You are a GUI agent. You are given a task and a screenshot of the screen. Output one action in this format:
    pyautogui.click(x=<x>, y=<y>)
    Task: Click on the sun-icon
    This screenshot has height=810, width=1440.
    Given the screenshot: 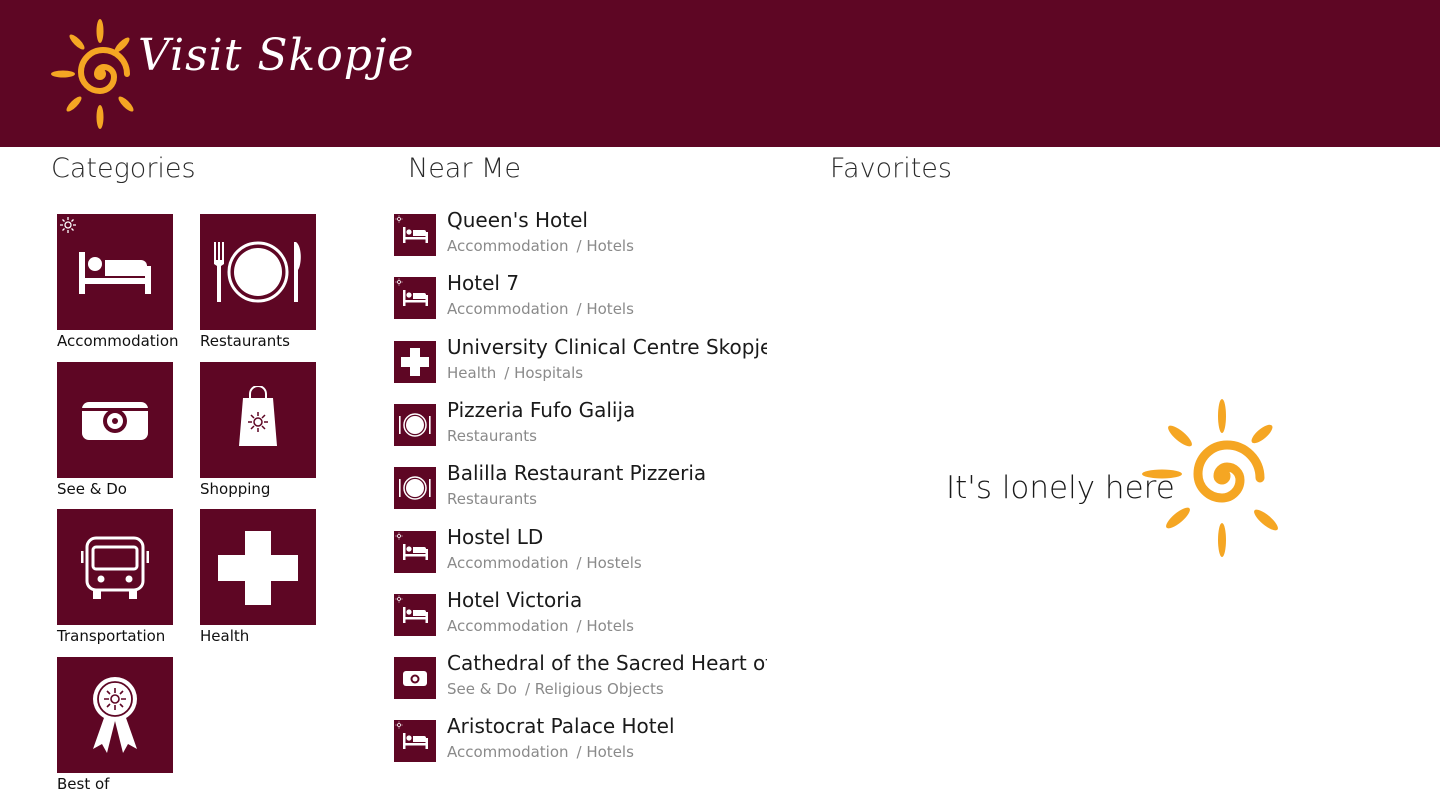 What is the action you would take?
    pyautogui.click(x=1210, y=478)
    